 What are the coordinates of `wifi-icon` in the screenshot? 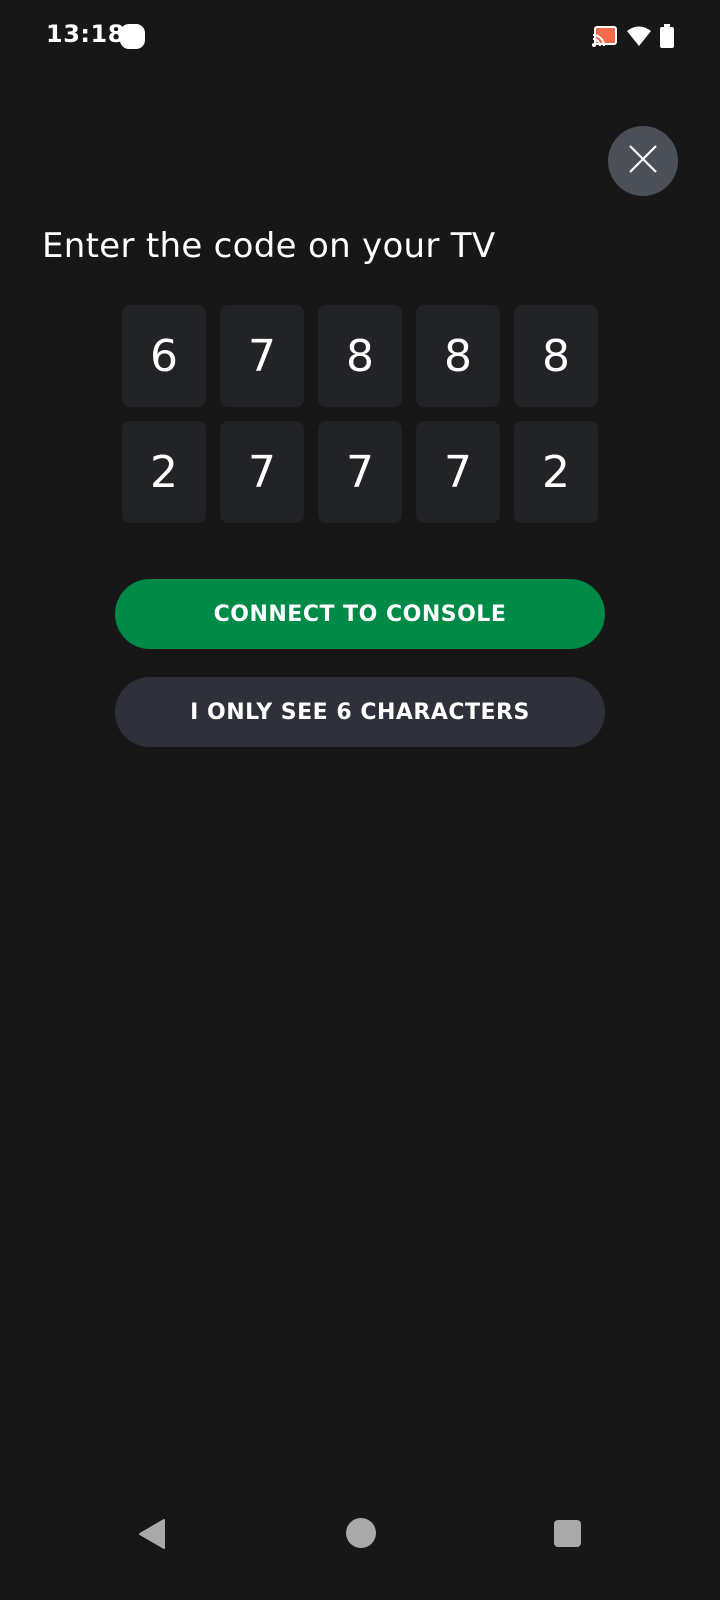 It's located at (639, 36).